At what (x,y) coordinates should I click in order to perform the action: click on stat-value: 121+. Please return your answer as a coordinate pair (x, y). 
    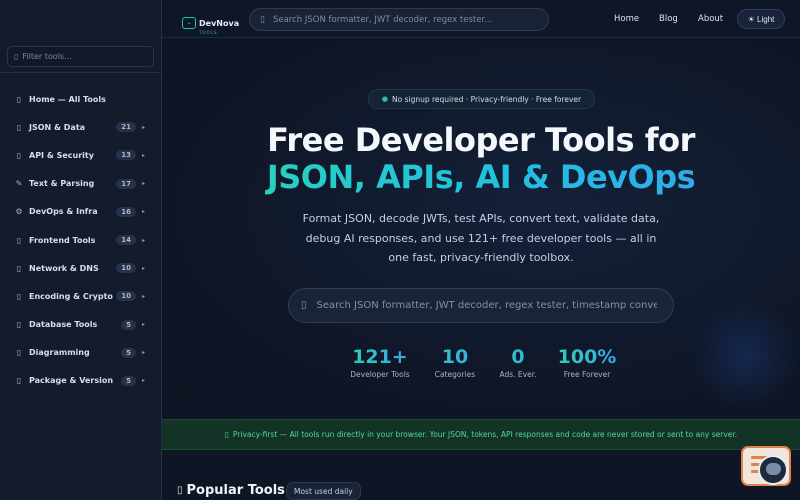
    Looking at the image, I should click on (380, 357).